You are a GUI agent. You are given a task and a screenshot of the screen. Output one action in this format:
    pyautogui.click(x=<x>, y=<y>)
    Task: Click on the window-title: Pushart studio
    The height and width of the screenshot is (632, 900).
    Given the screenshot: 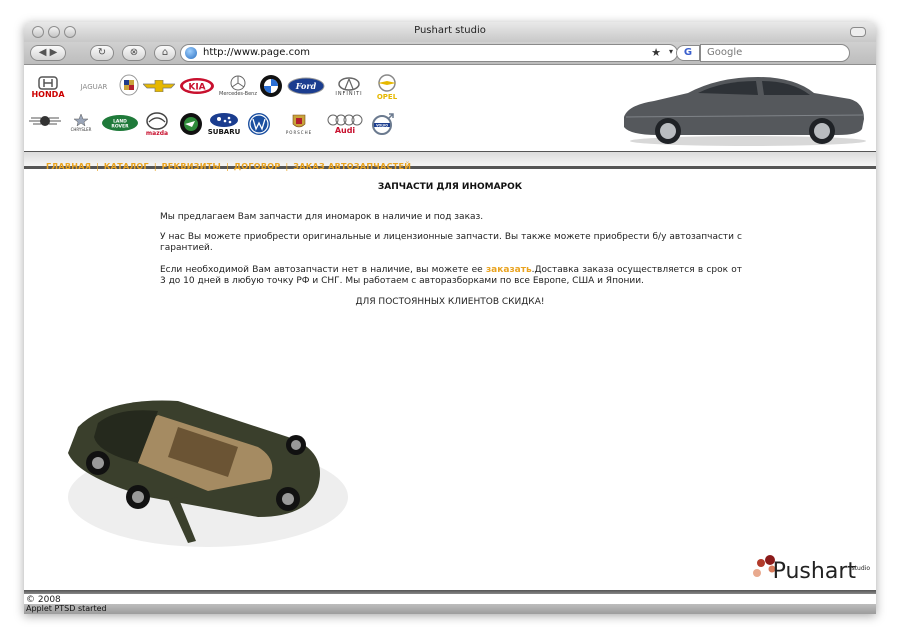 What is the action you would take?
    pyautogui.click(x=450, y=30)
    